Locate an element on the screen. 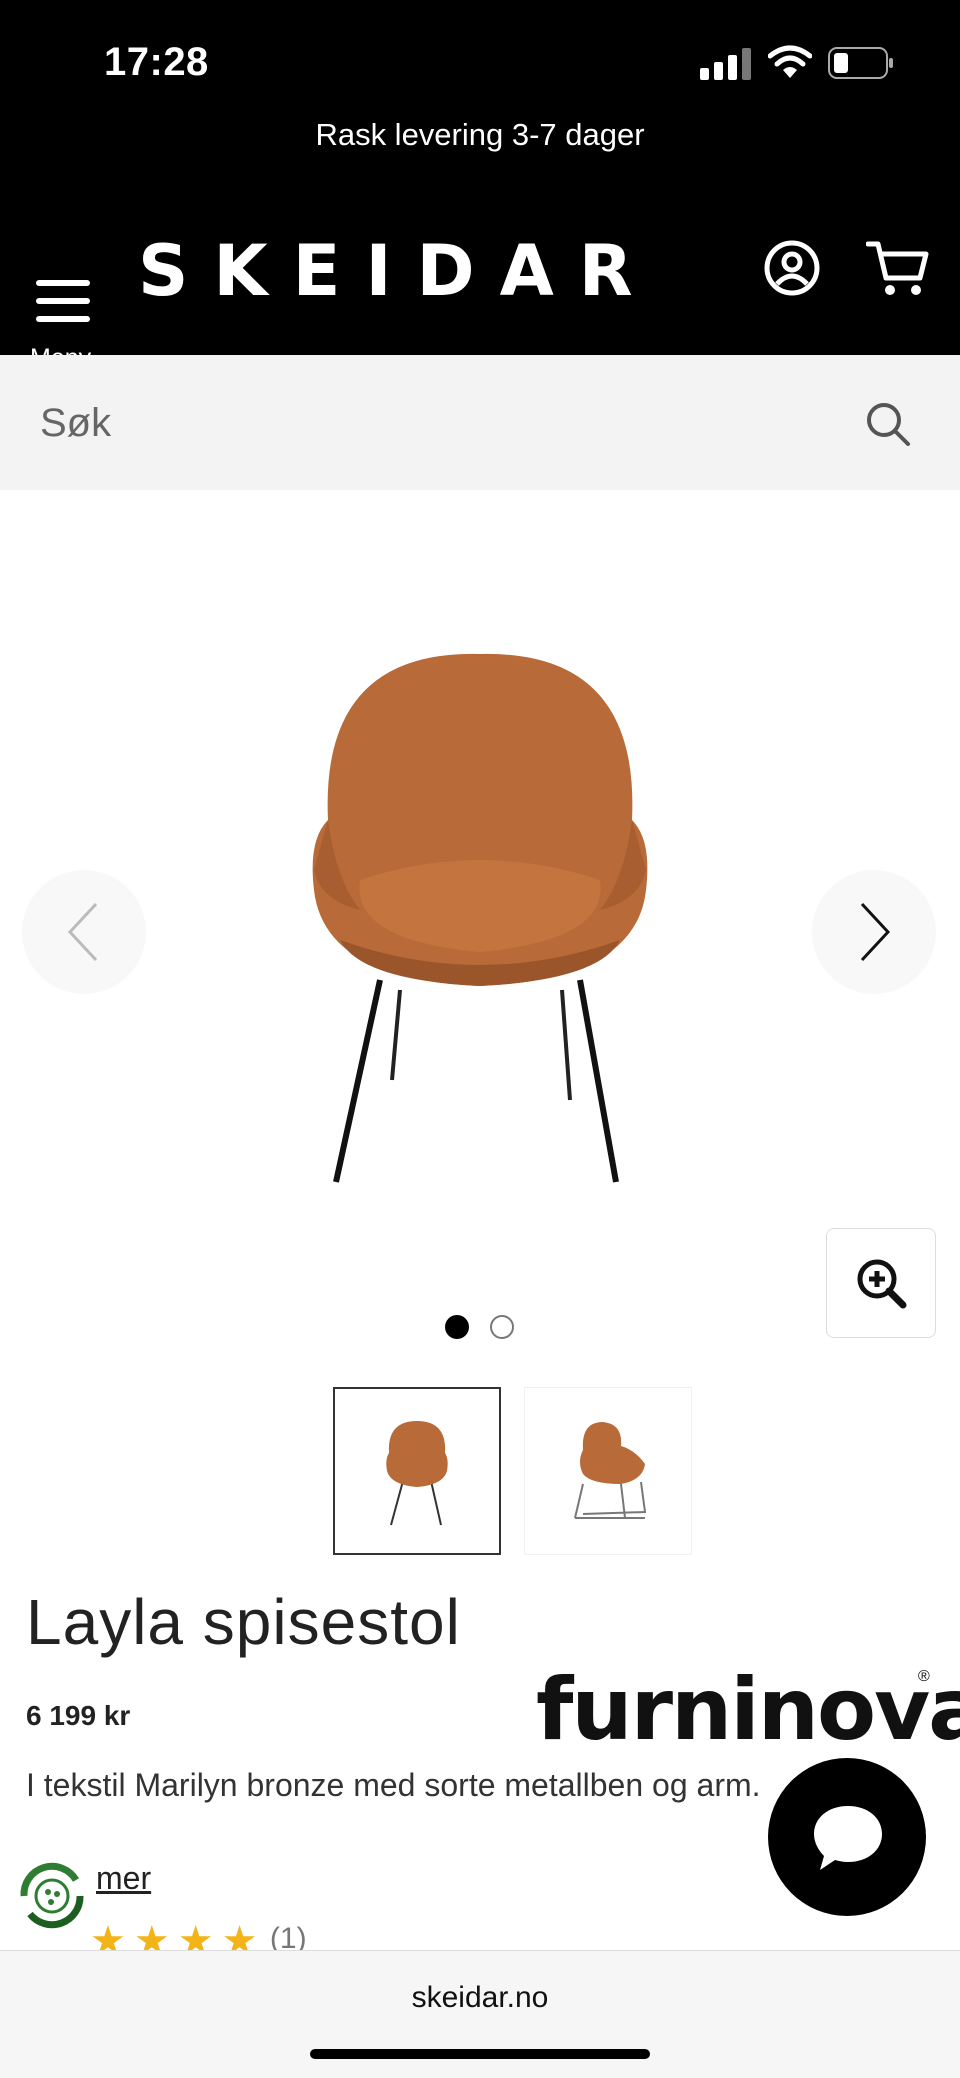 The image size is (960, 2078). product-price: 6 199 kr is located at coordinates (78, 1715).